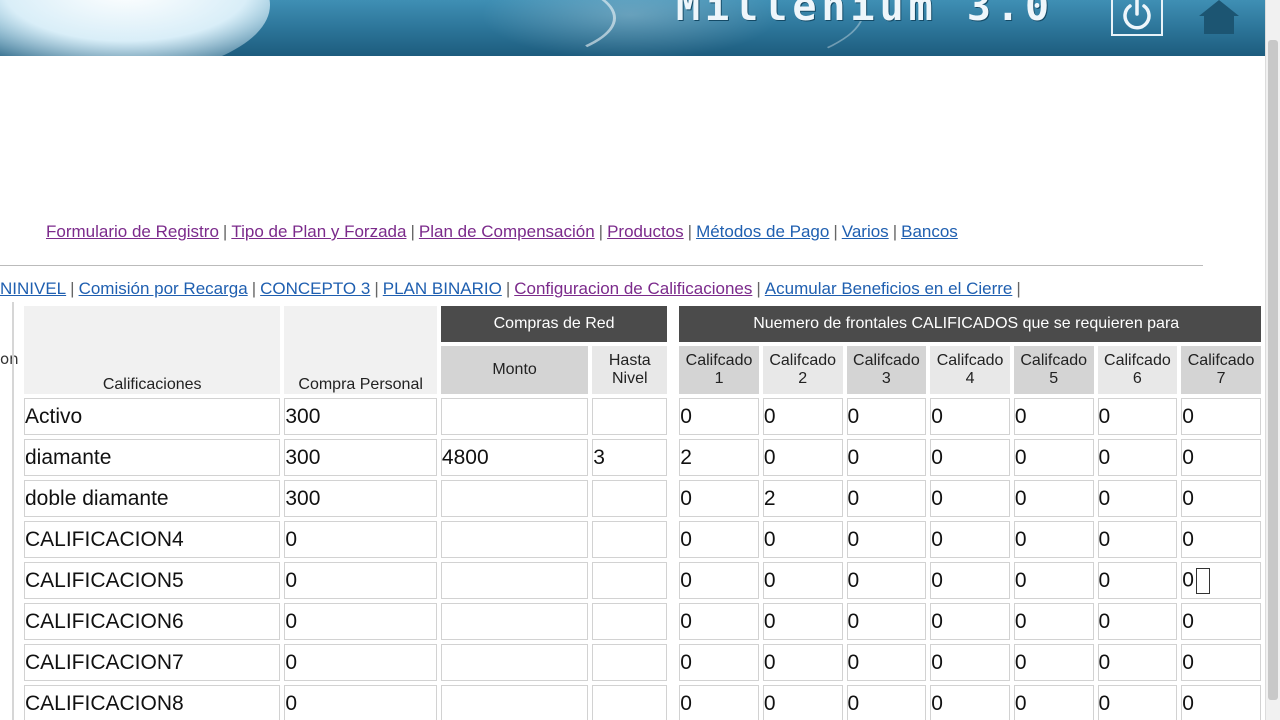 Image resolution: width=1280 pixels, height=720 pixels. What do you see at coordinates (152, 621) in the screenshot?
I see `calificacion-name-input: CALIFICACION6` at bounding box center [152, 621].